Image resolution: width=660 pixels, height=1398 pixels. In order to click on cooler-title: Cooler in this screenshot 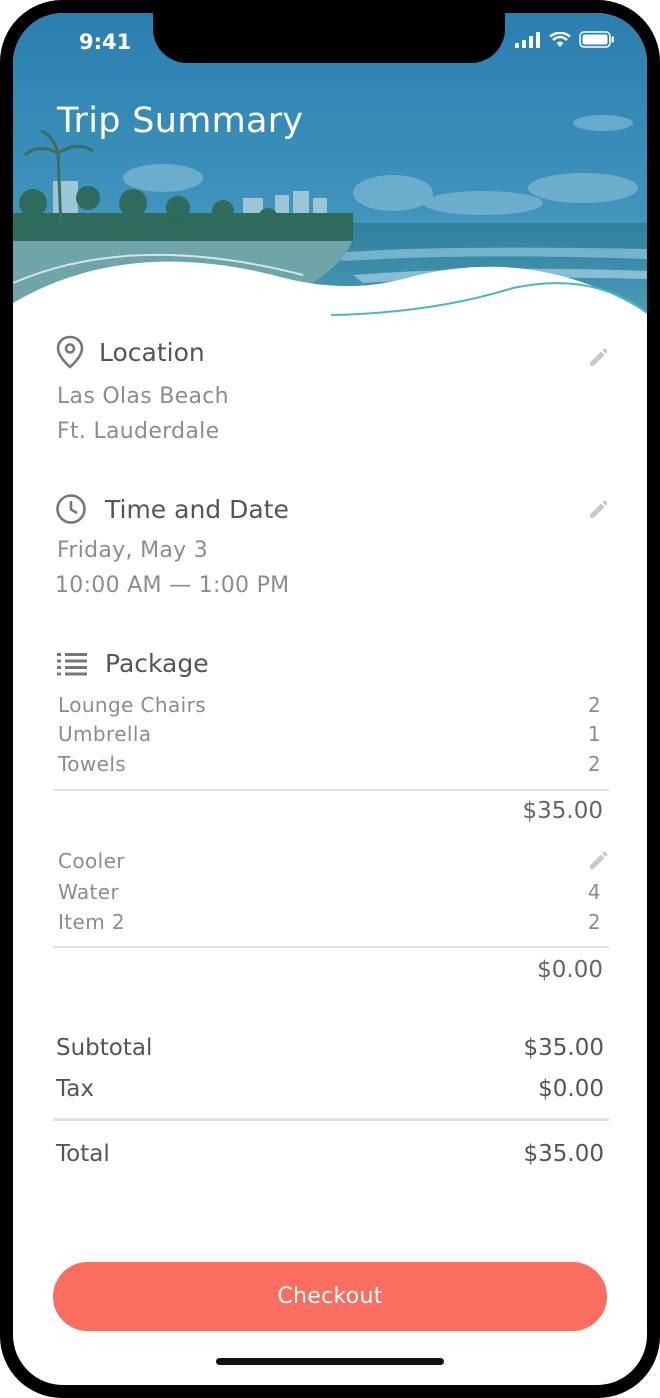, I will do `click(91, 861)`.